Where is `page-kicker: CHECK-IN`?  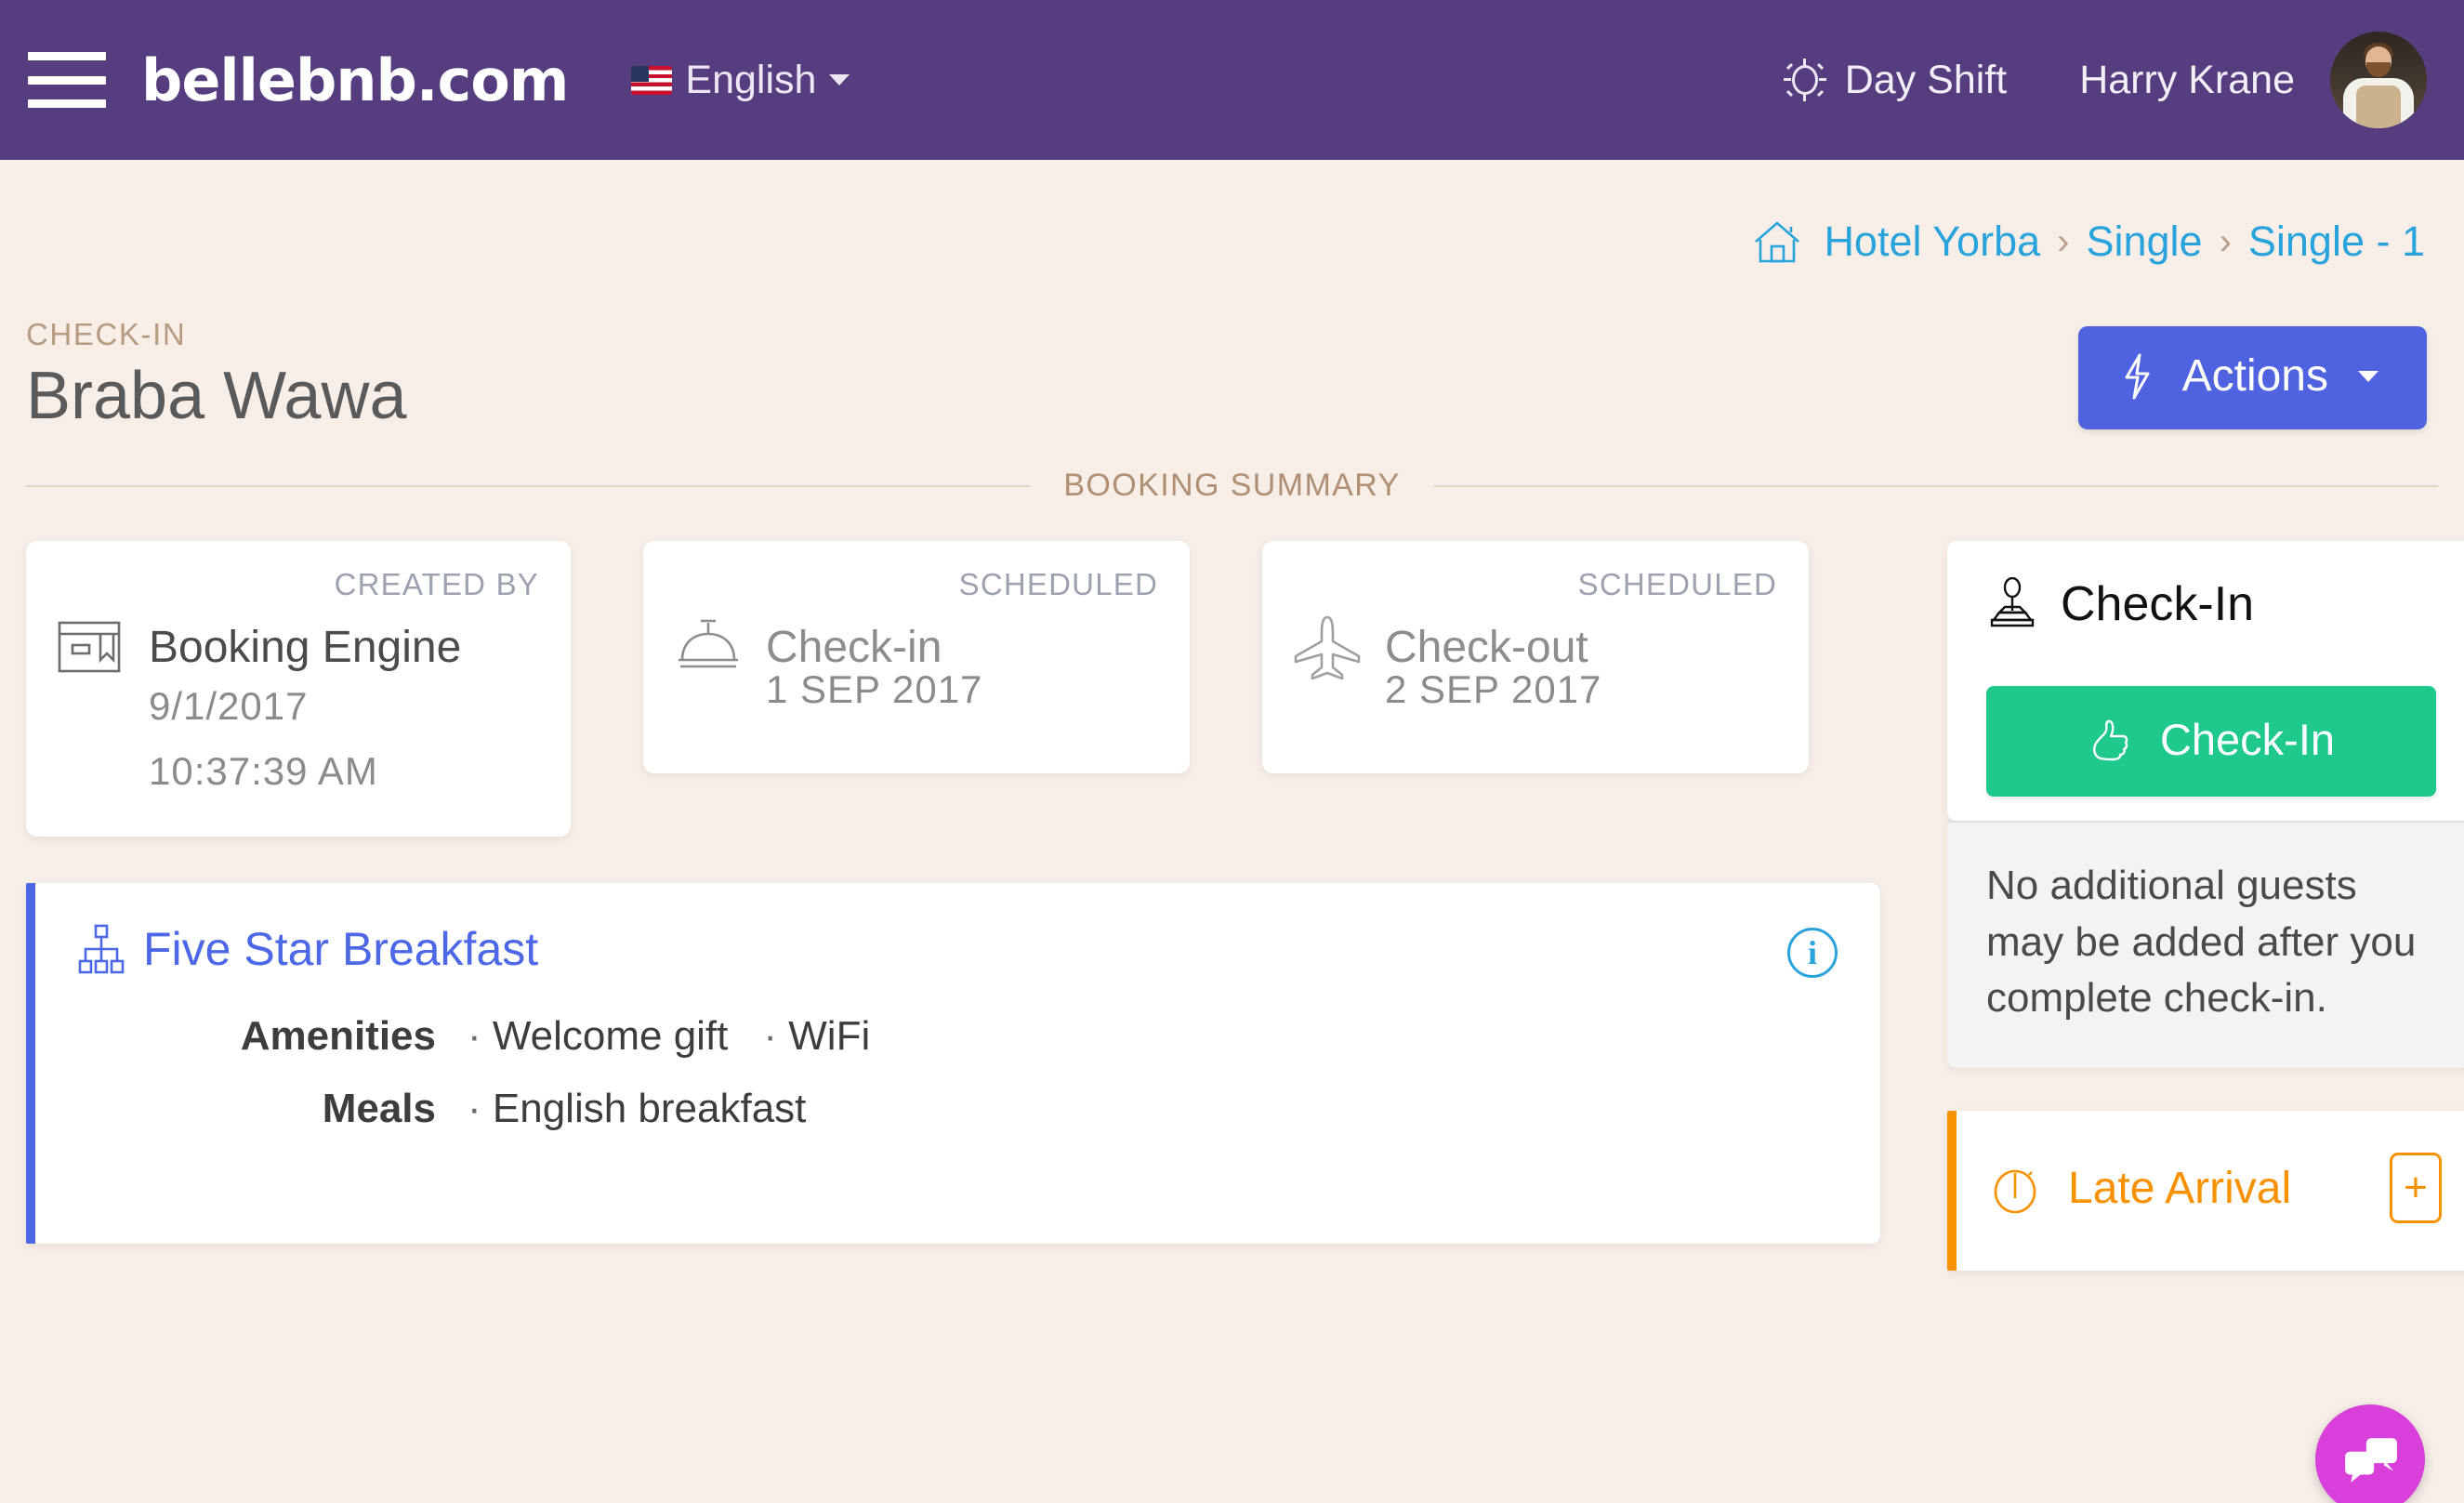 page-kicker: CHECK-IN is located at coordinates (107, 334).